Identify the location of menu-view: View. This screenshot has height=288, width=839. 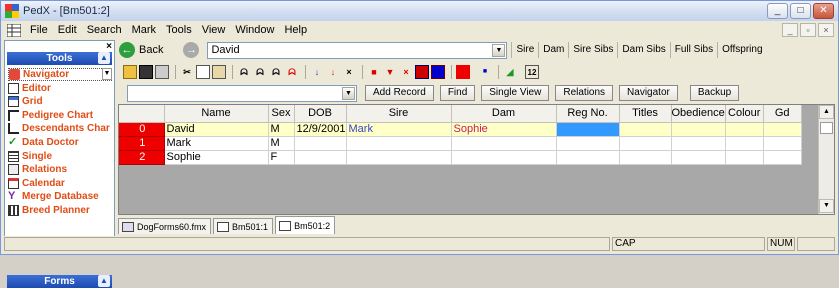
(214, 30).